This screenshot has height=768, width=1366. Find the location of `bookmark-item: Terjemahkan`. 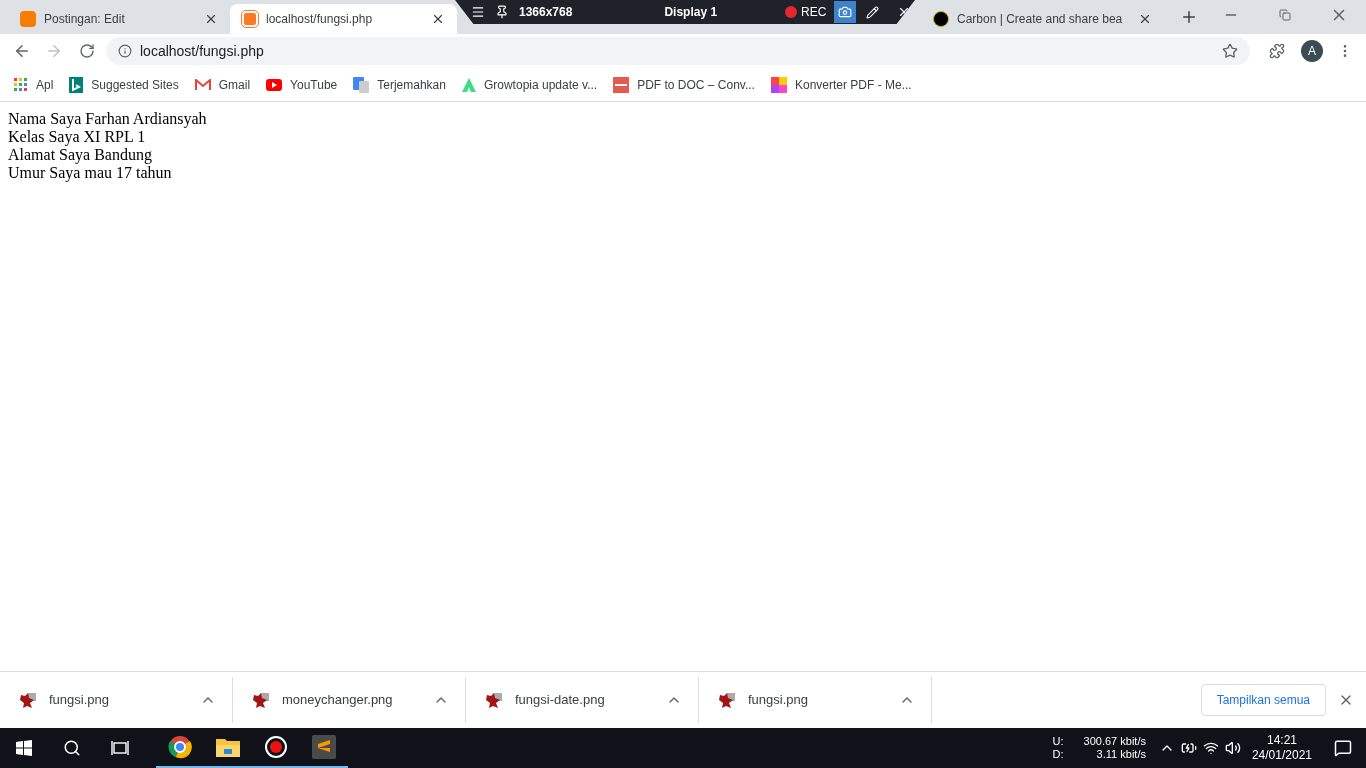

bookmark-item: Terjemahkan is located at coordinates (399, 84).